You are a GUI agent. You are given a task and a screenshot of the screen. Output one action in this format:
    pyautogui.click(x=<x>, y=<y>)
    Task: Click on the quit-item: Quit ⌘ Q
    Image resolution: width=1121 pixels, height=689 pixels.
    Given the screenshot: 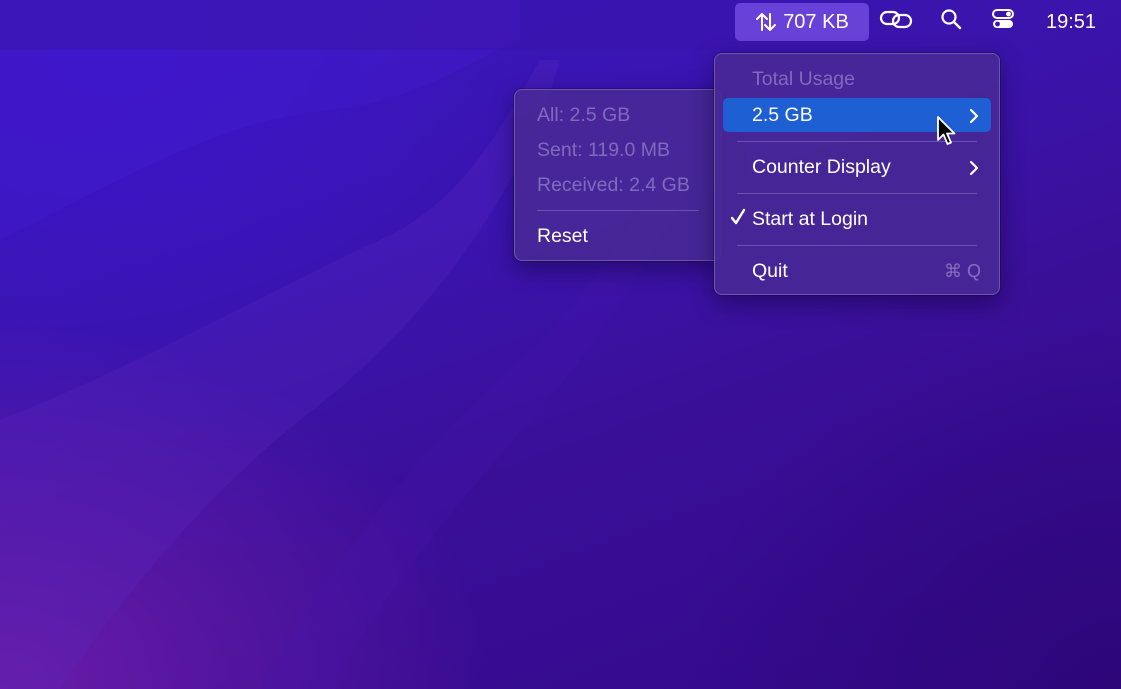 What is the action you would take?
    pyautogui.click(x=857, y=271)
    